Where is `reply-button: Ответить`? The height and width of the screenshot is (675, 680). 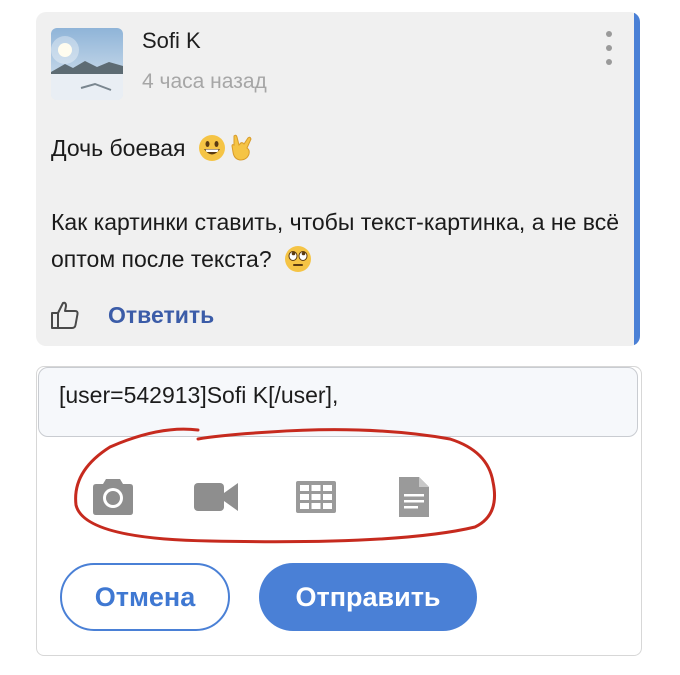 reply-button: Ответить is located at coordinates (161, 315).